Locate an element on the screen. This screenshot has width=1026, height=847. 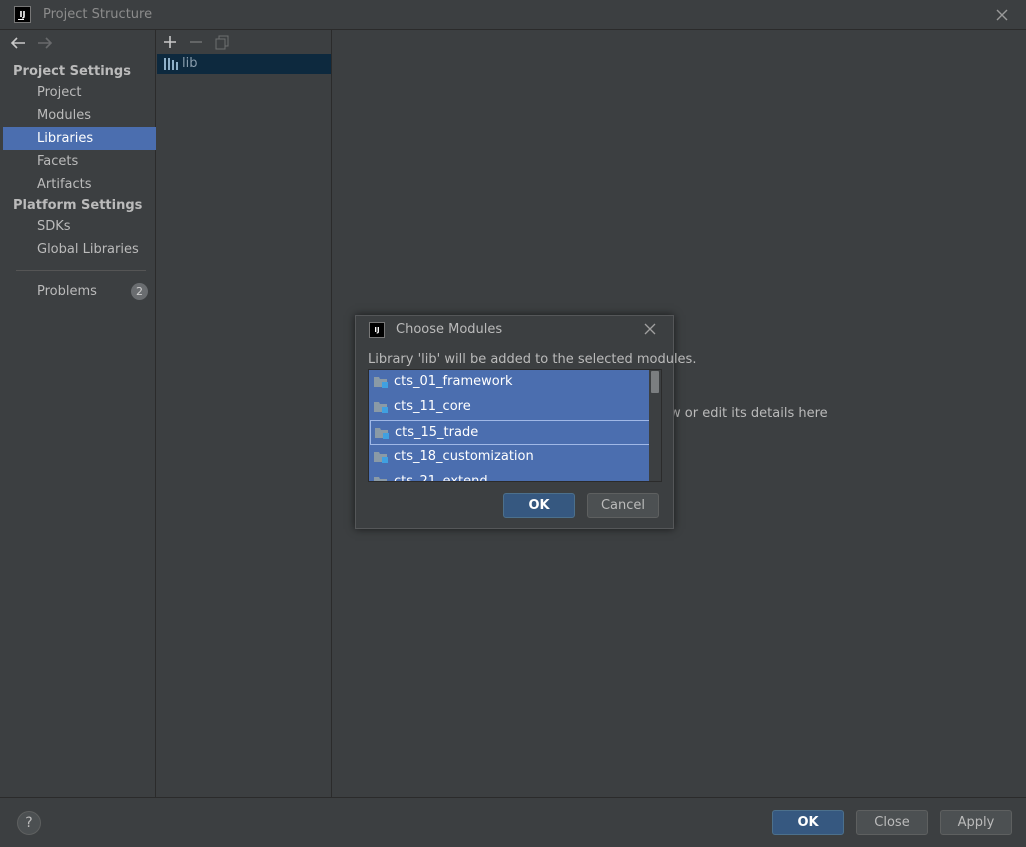
dialog-ok-button: OK is located at coordinates (539, 505).